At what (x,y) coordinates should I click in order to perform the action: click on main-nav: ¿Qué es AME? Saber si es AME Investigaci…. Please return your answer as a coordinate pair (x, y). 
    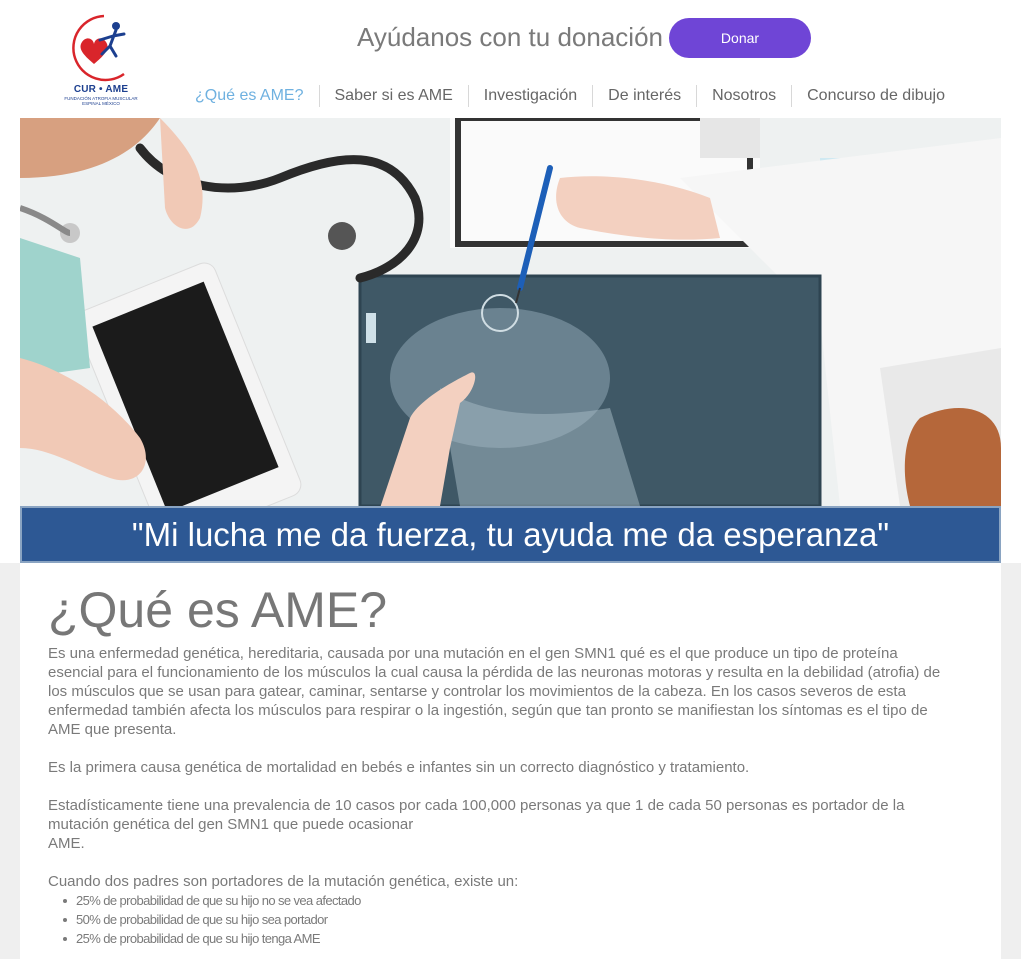
    Looking at the image, I should click on (570, 96).